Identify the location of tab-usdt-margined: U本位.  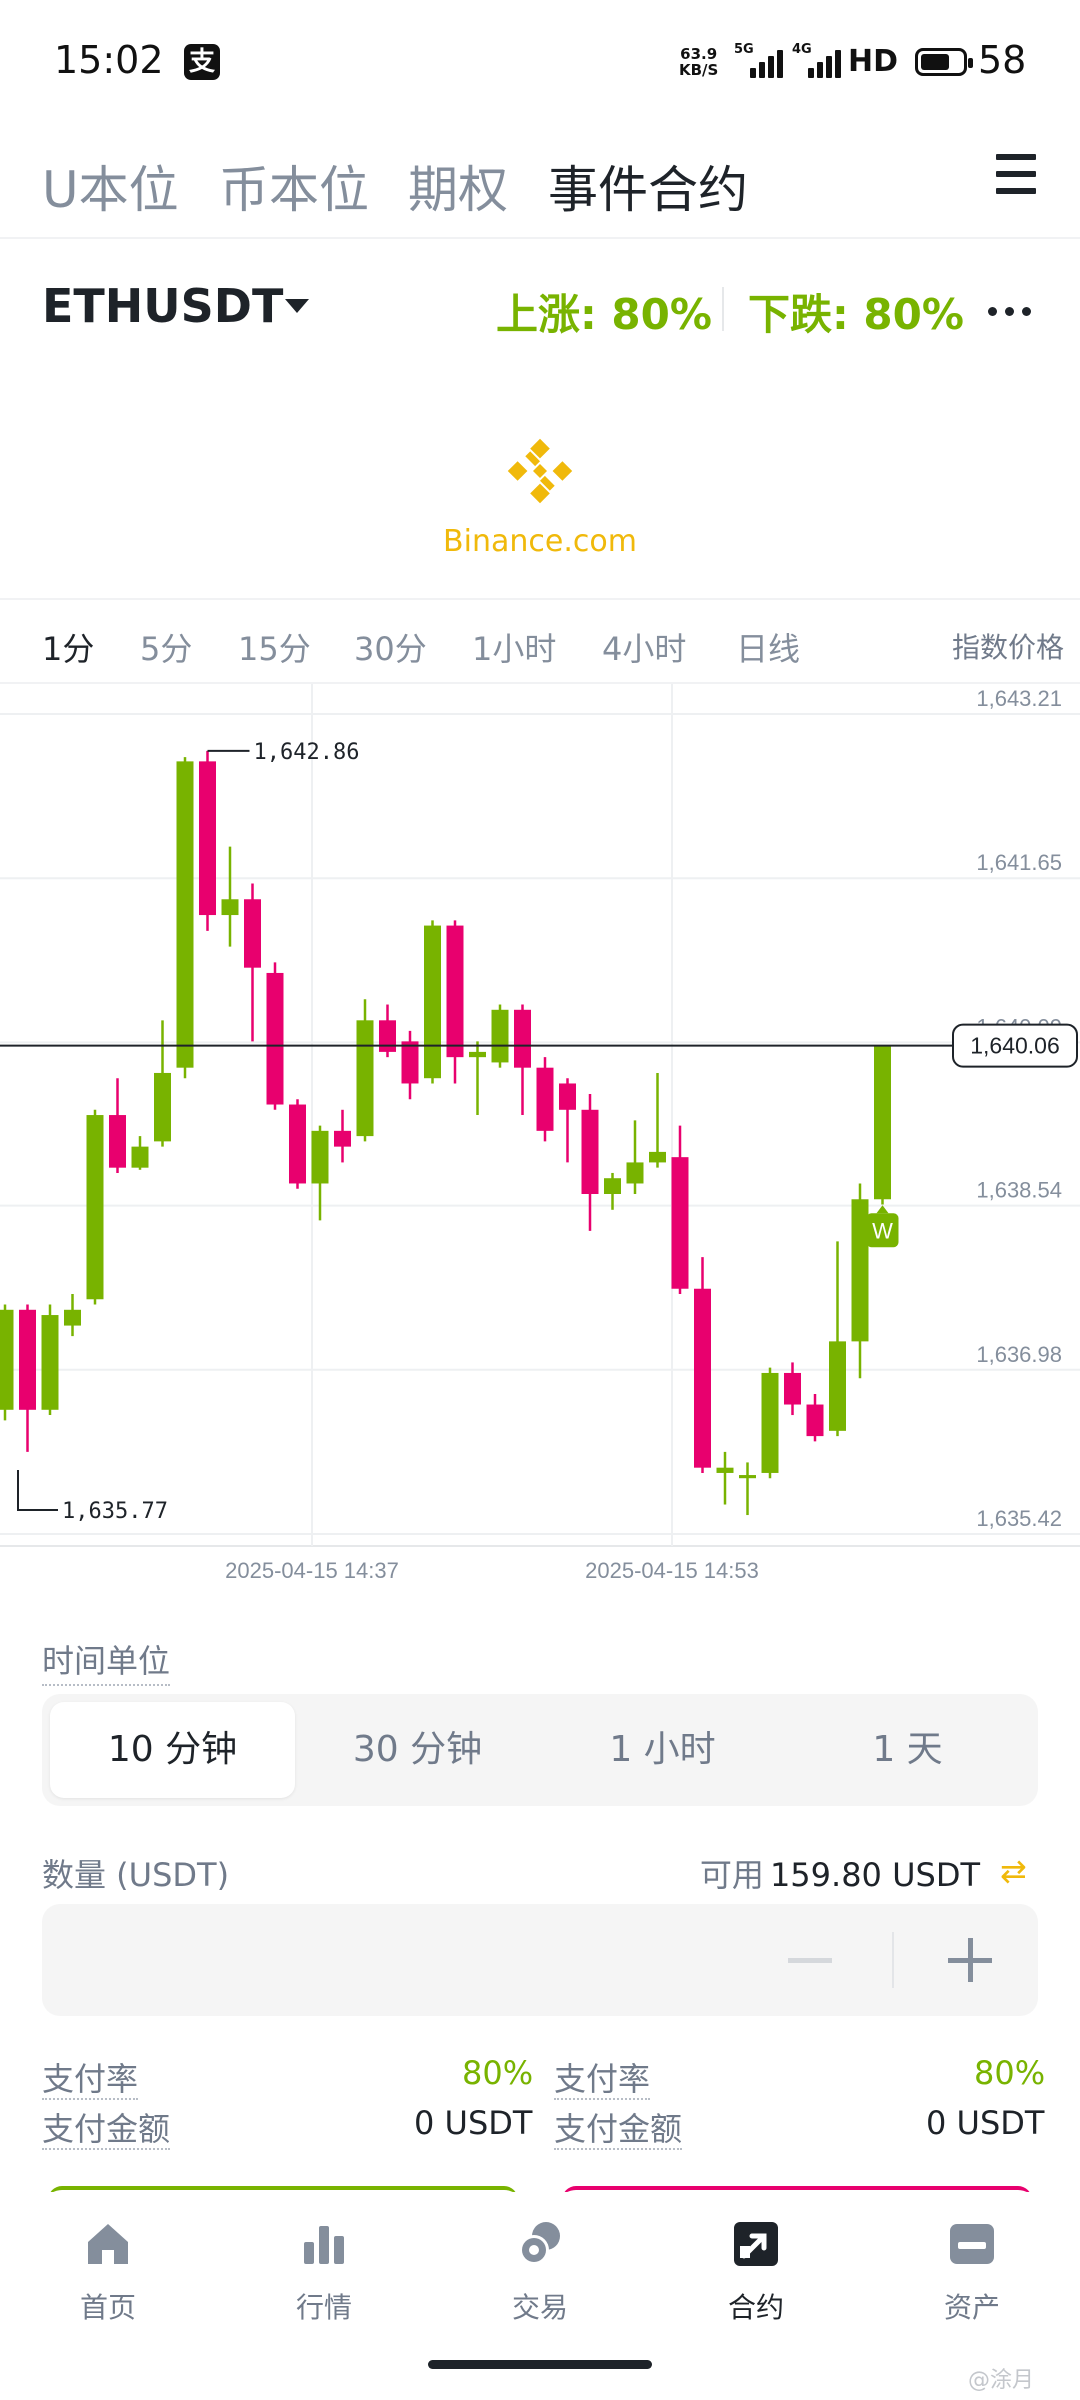
(110, 186).